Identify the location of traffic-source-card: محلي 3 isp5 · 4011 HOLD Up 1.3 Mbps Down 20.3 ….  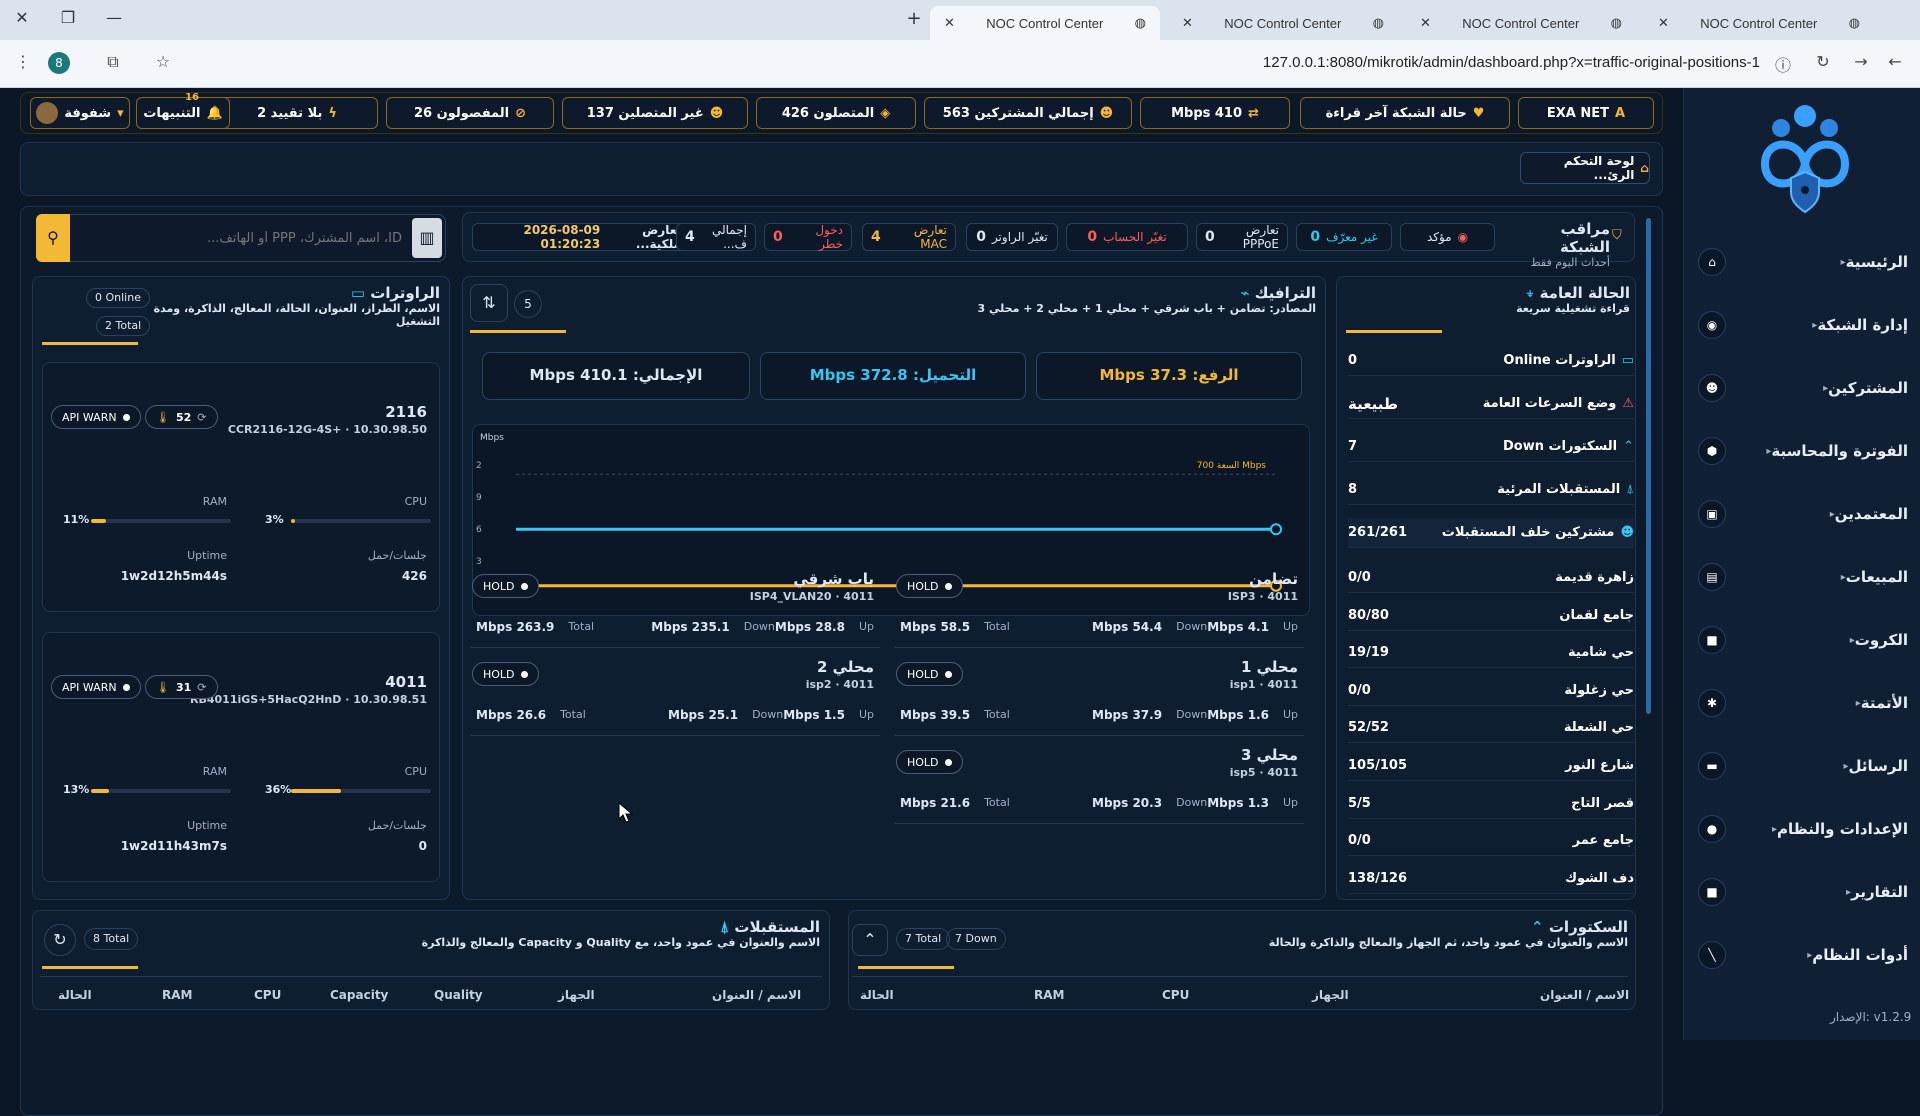
(1099, 784).